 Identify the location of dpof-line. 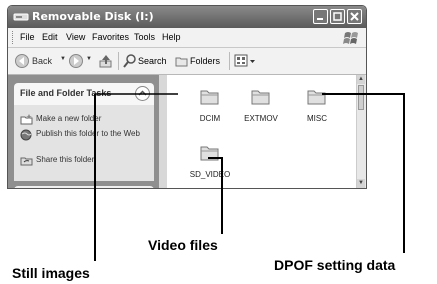
(363, 173).